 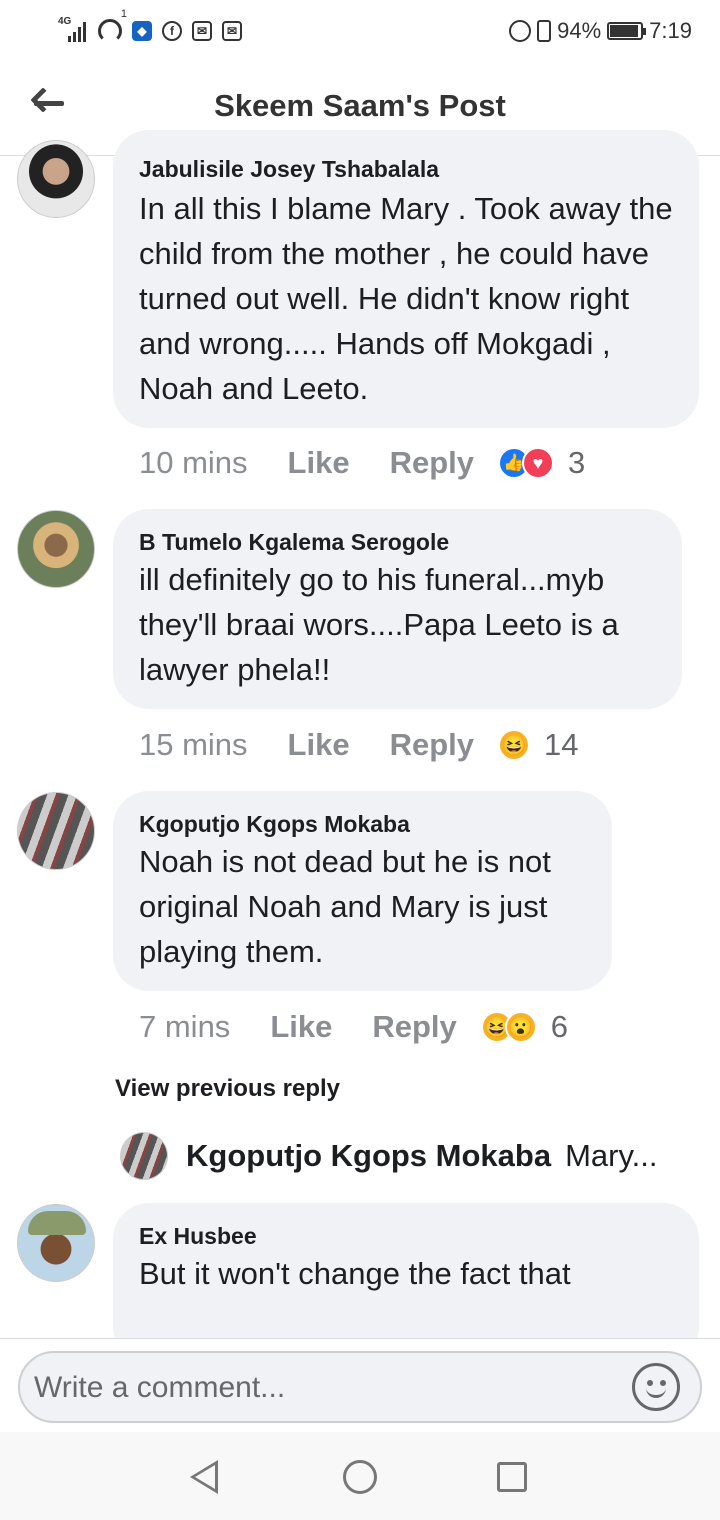 What do you see at coordinates (656, 1387) in the screenshot?
I see `smiley-icon` at bounding box center [656, 1387].